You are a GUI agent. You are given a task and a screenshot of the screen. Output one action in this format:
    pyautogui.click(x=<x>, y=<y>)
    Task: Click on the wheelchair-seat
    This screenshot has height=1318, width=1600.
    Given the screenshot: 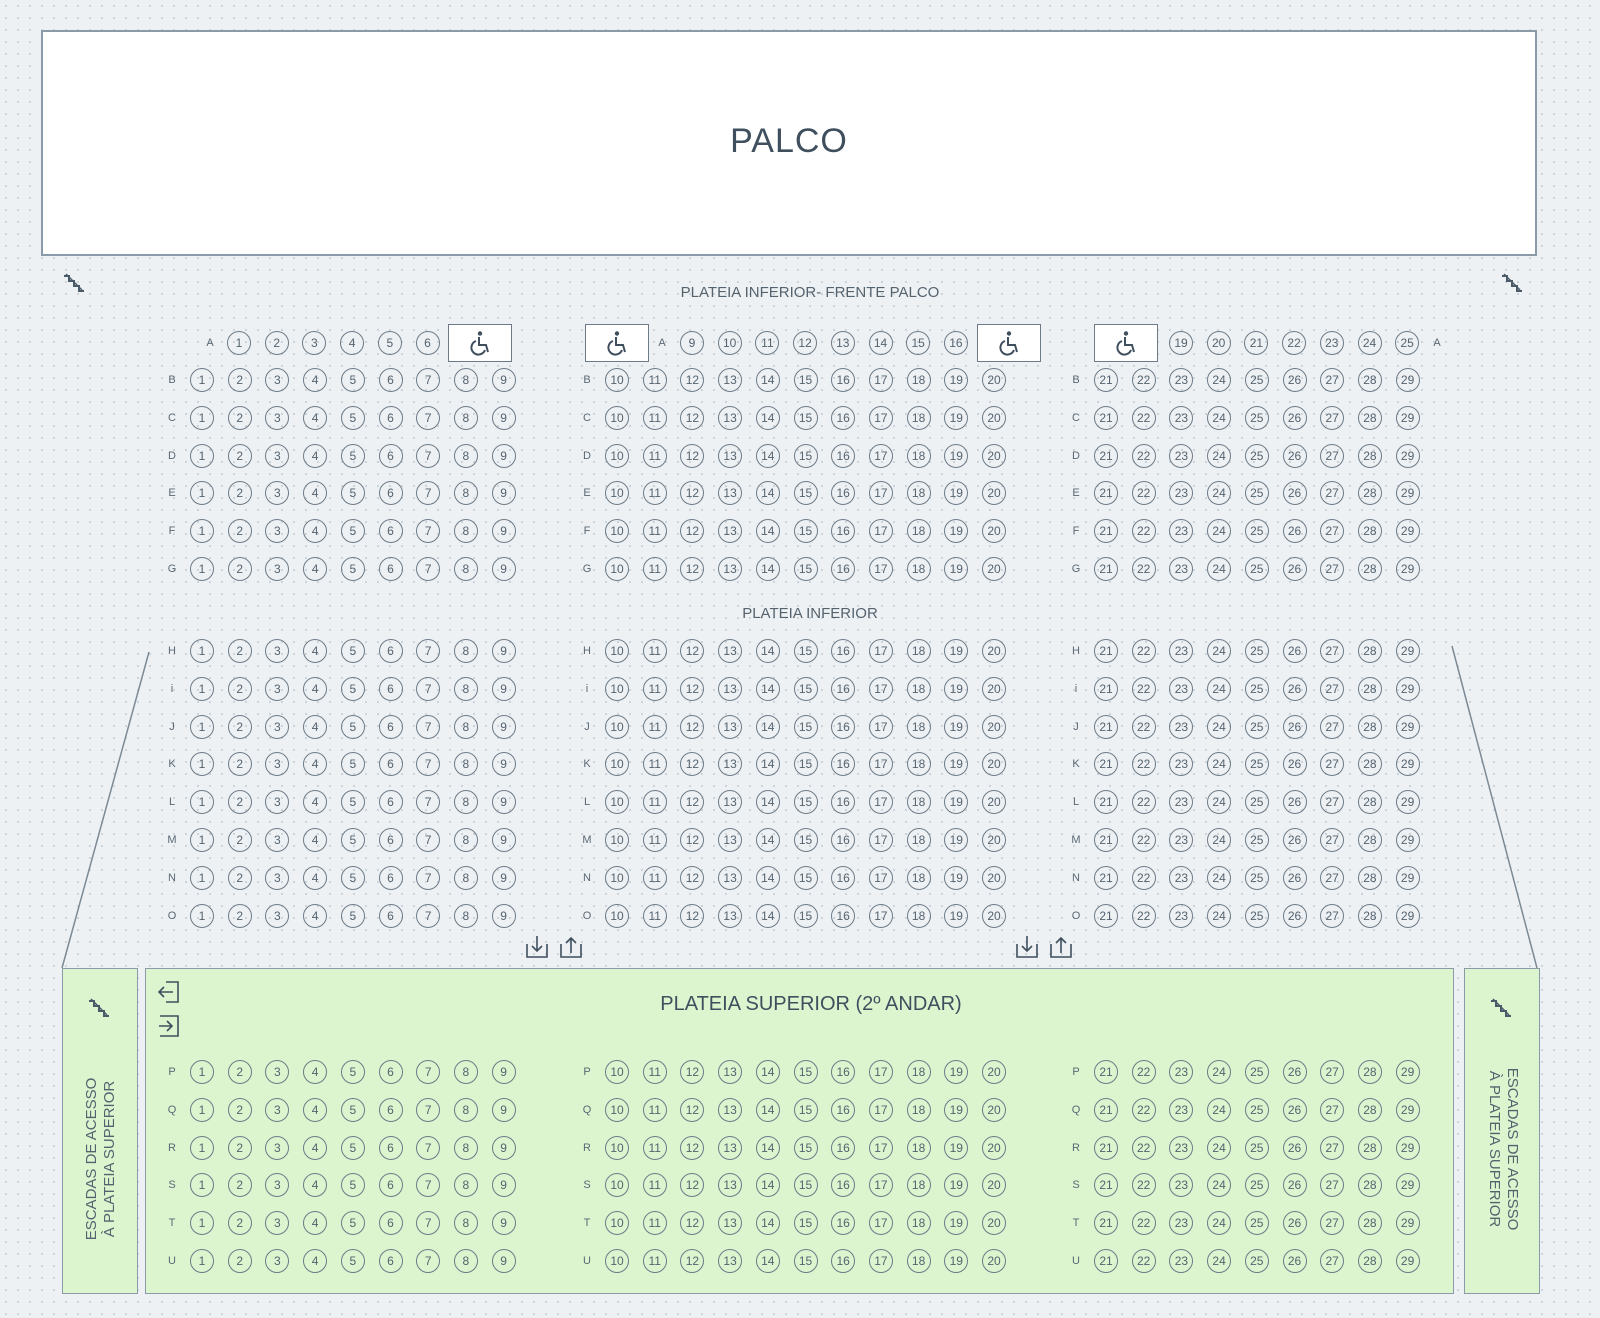 What is the action you would take?
    pyautogui.click(x=480, y=343)
    